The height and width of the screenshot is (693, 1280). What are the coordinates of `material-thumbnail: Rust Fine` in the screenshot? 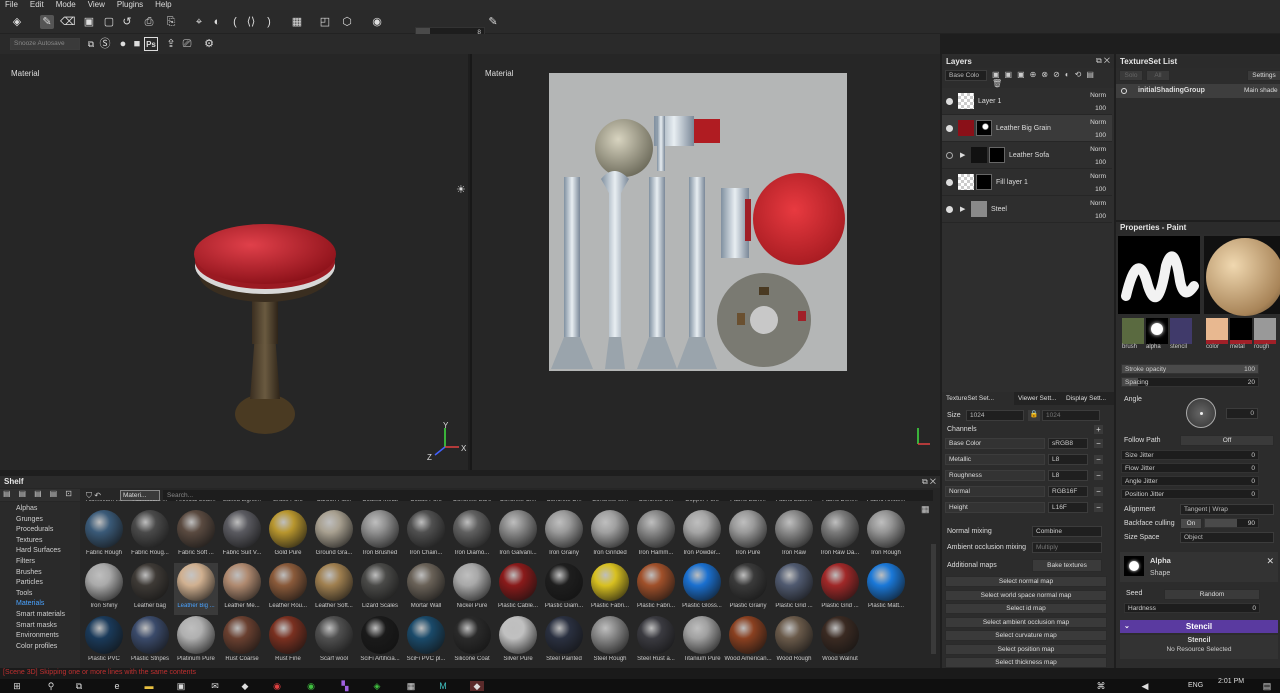 It's located at (288, 641).